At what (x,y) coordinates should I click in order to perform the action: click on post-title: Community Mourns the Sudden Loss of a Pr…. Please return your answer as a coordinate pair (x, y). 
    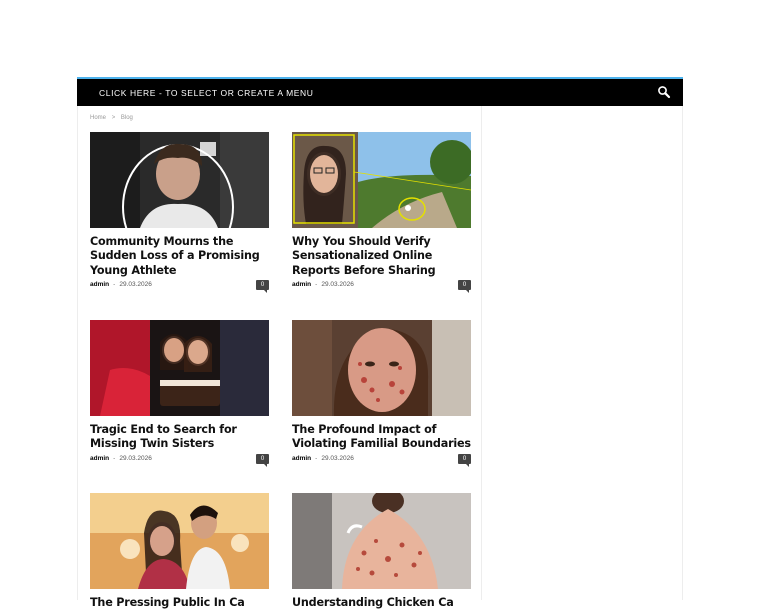
    Looking at the image, I should click on (179, 256).